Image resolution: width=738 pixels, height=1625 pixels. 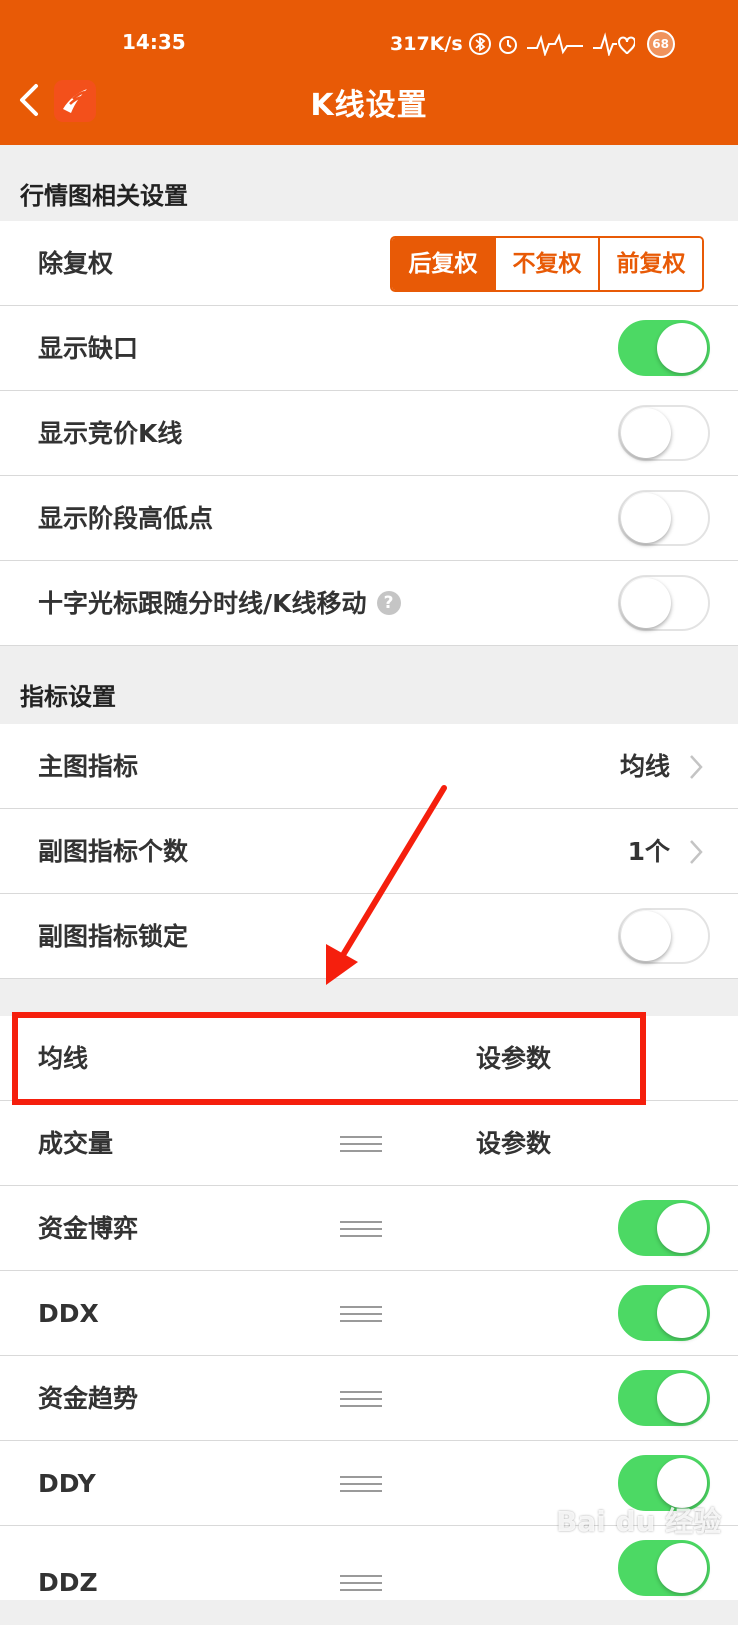 I want to click on crosshair-follow-toggle, so click(x=664, y=603).